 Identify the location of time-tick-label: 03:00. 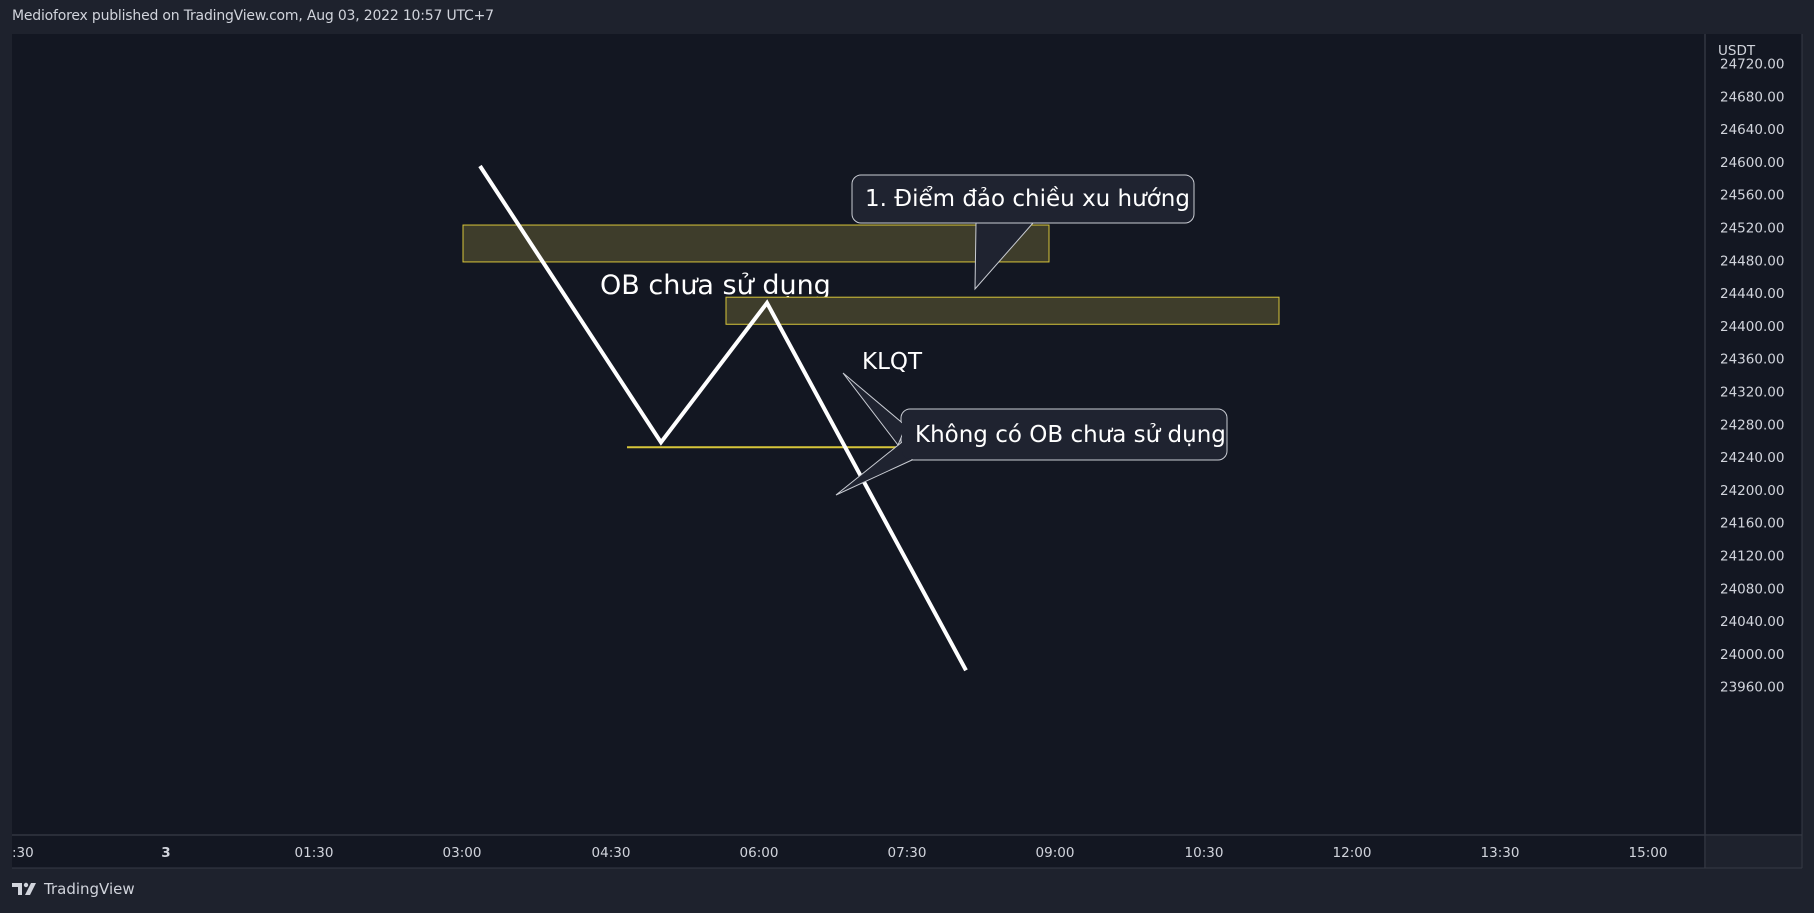
(462, 853).